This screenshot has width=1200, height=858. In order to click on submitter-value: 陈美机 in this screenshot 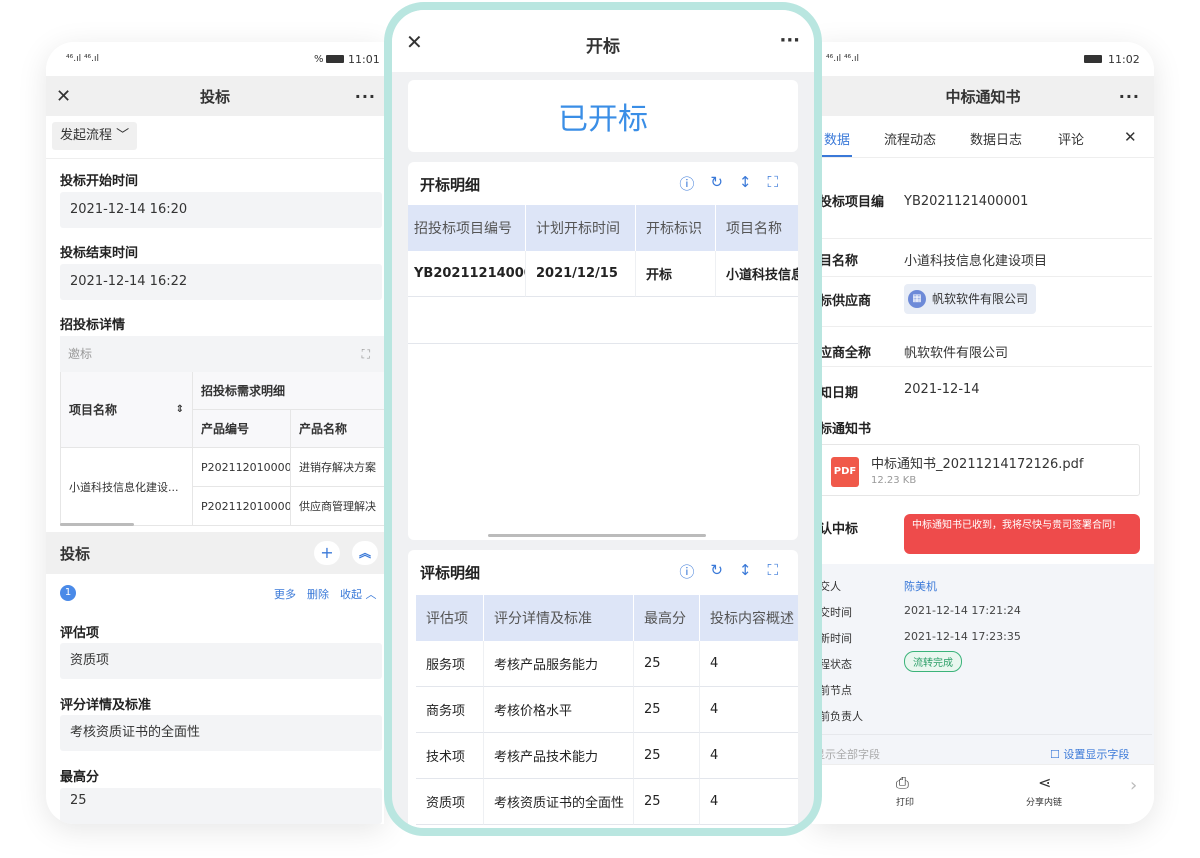, I will do `click(920, 586)`.